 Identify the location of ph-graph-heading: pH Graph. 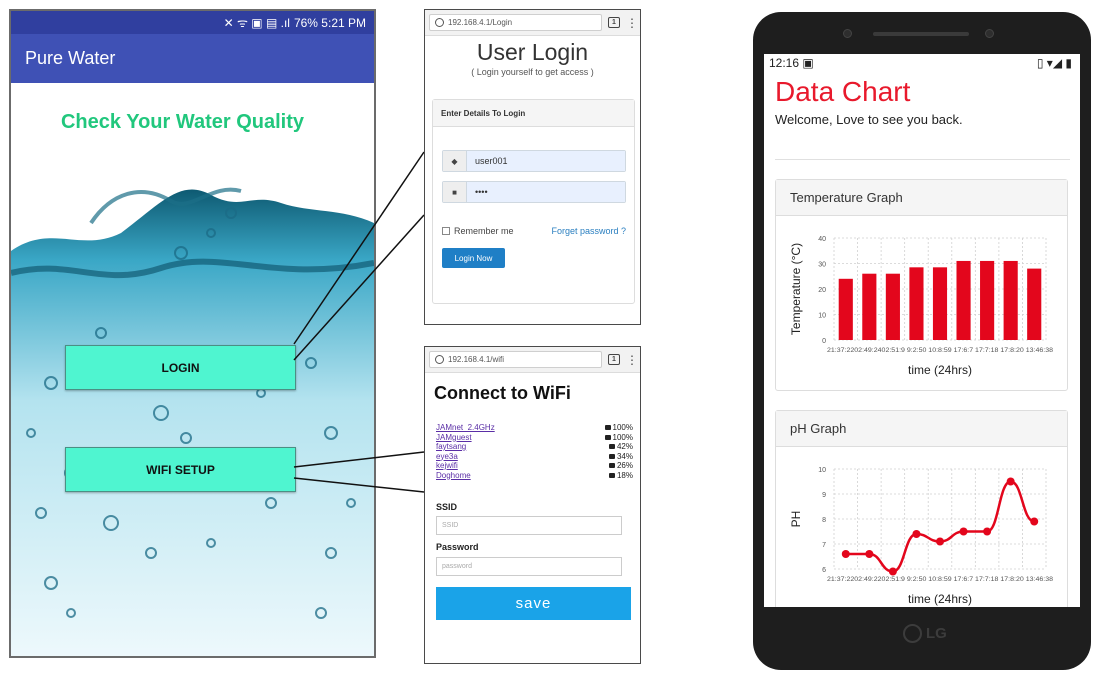
(921, 429).